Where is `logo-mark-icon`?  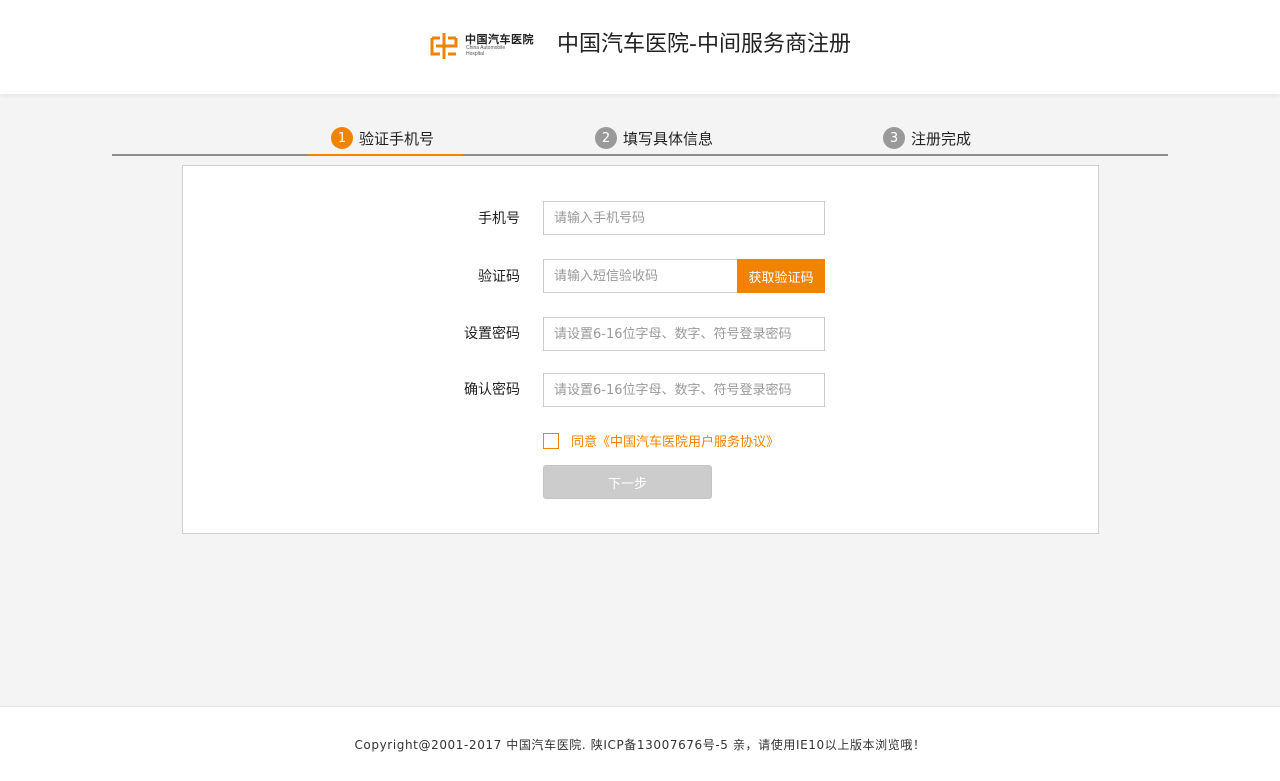 logo-mark-icon is located at coordinates (444, 46).